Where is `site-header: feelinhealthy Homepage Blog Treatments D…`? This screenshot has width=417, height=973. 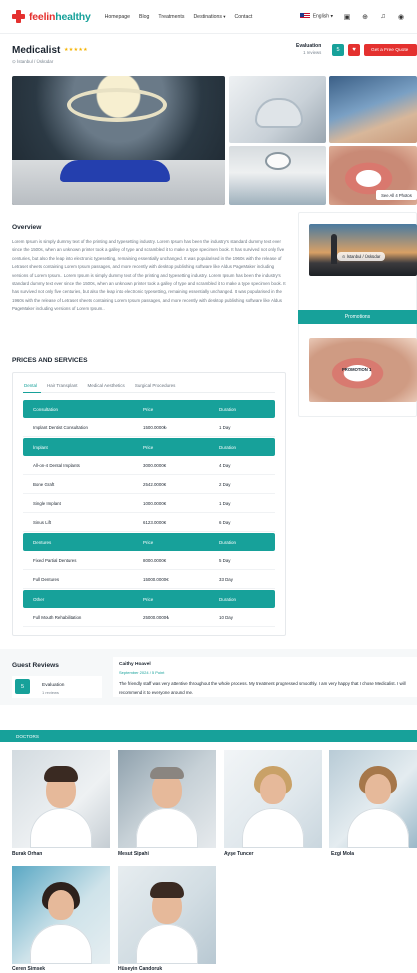 site-header: feelinhealthy Homepage Blog Treatments D… is located at coordinates (208, 17).